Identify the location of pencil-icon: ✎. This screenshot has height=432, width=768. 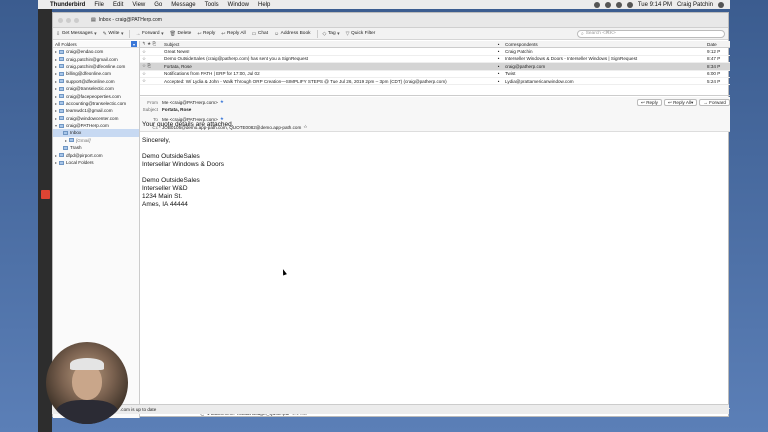
(104, 33).